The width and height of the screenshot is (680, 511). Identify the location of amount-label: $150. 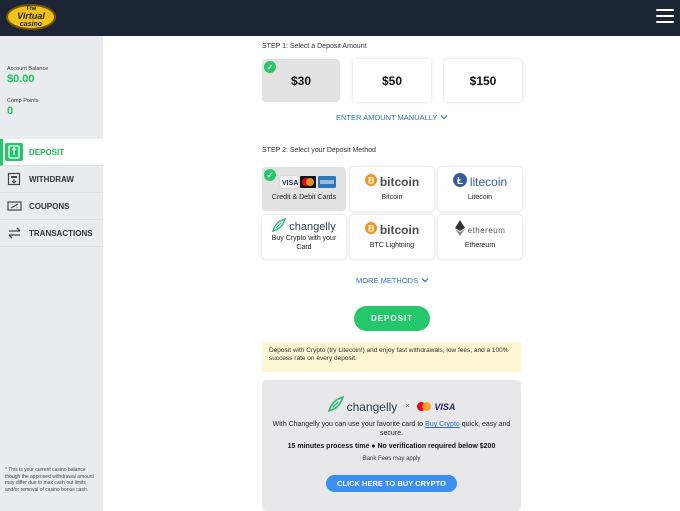
(483, 80).